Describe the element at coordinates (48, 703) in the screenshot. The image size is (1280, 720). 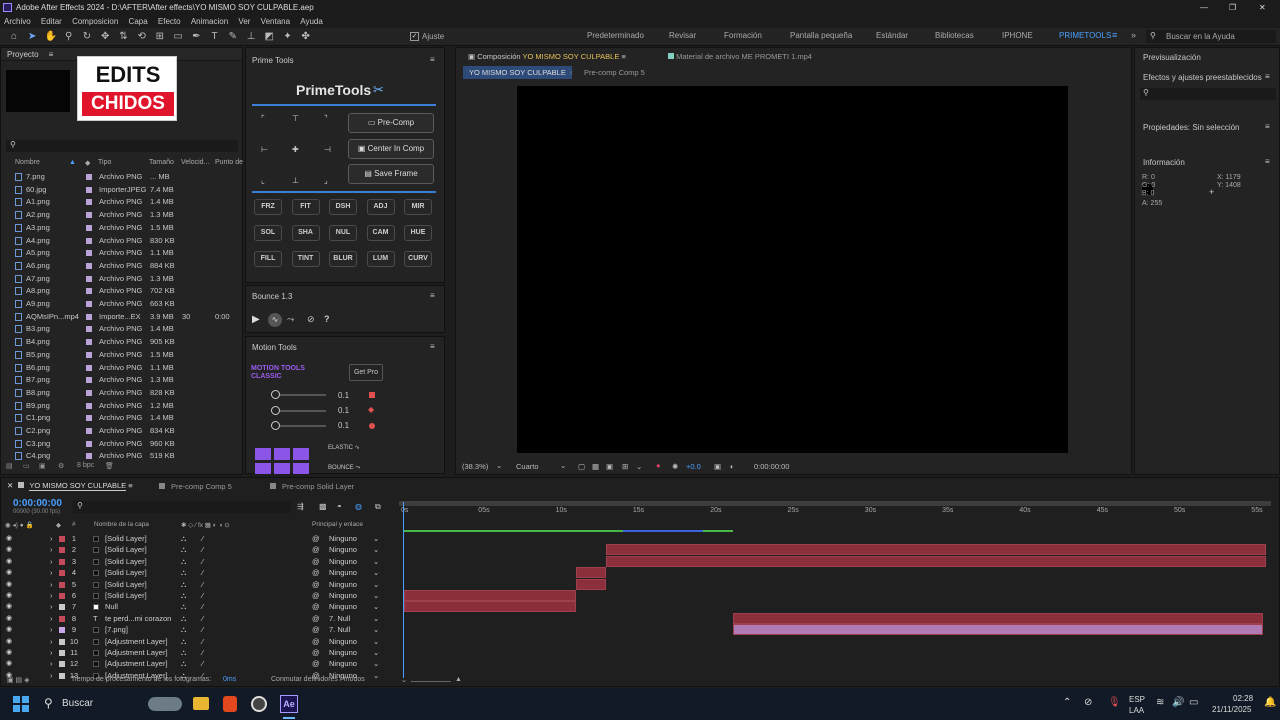
I see `search-icon: ⚲` at that location.